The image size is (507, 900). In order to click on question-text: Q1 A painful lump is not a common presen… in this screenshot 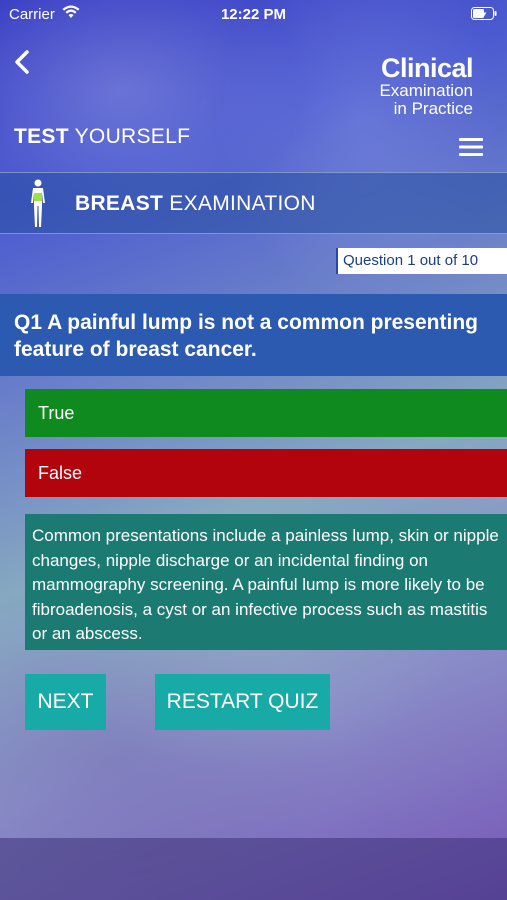, I will do `click(246, 336)`.